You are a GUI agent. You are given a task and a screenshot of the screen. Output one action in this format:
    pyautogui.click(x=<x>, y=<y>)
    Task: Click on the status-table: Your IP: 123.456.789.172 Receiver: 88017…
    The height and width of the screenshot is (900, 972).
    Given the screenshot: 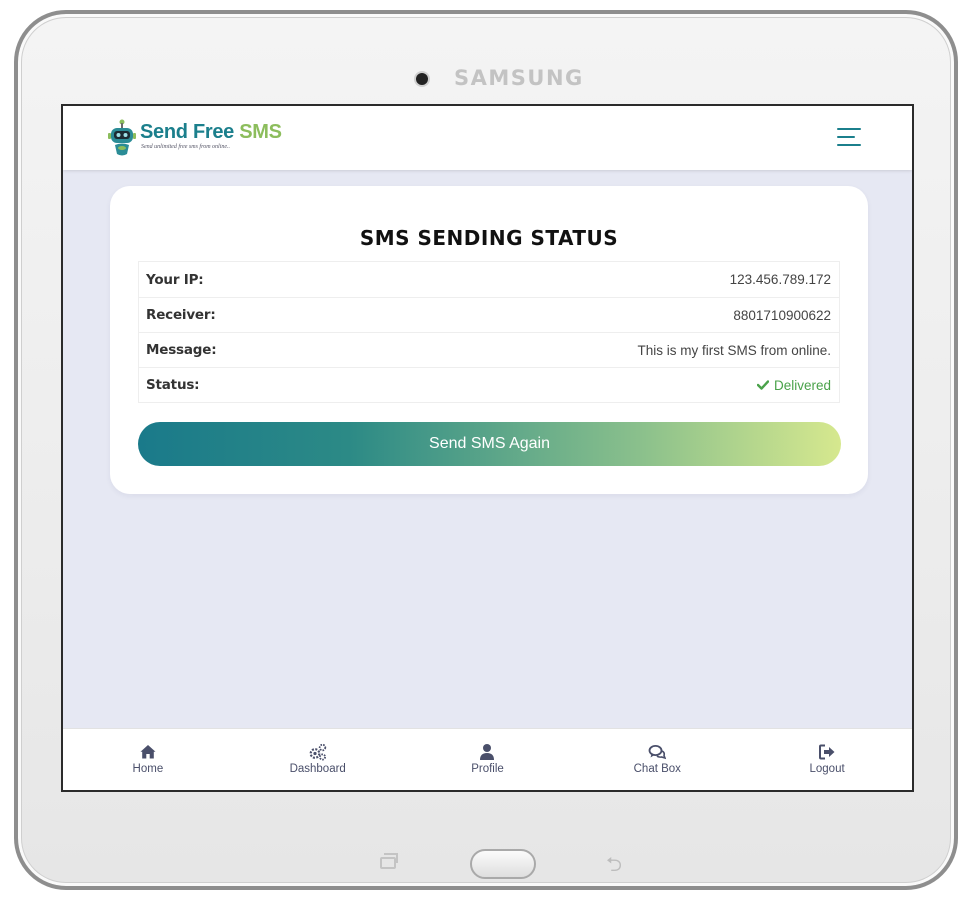 What is the action you would take?
    pyautogui.click(x=489, y=332)
    